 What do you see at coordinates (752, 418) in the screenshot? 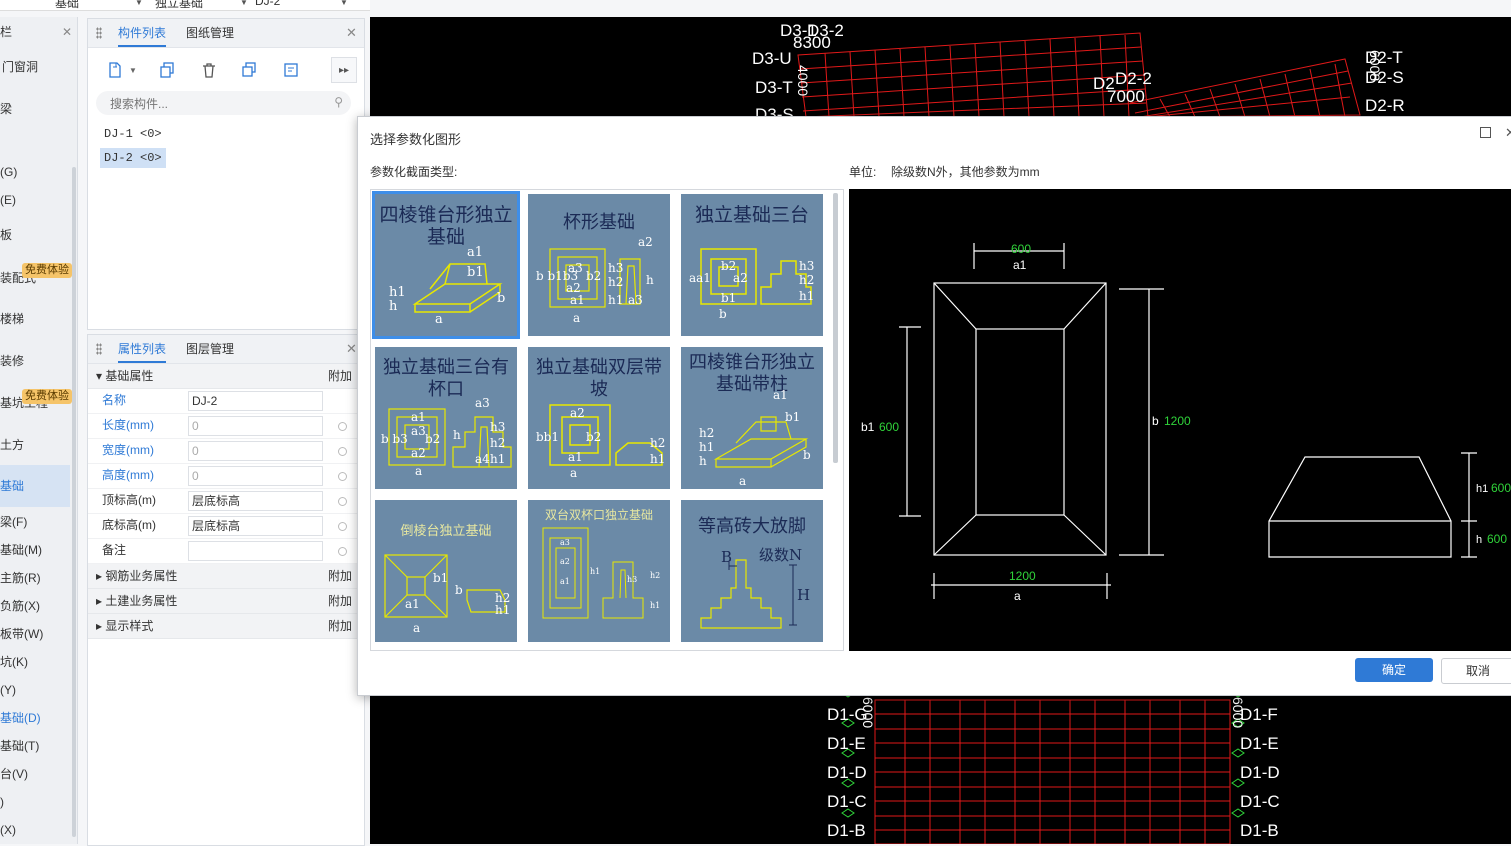
I see `shape-tile-pyramid-with-column: 四棱锥台形独立基础带柱 a1 b1 h2 h1 h b a` at bounding box center [752, 418].